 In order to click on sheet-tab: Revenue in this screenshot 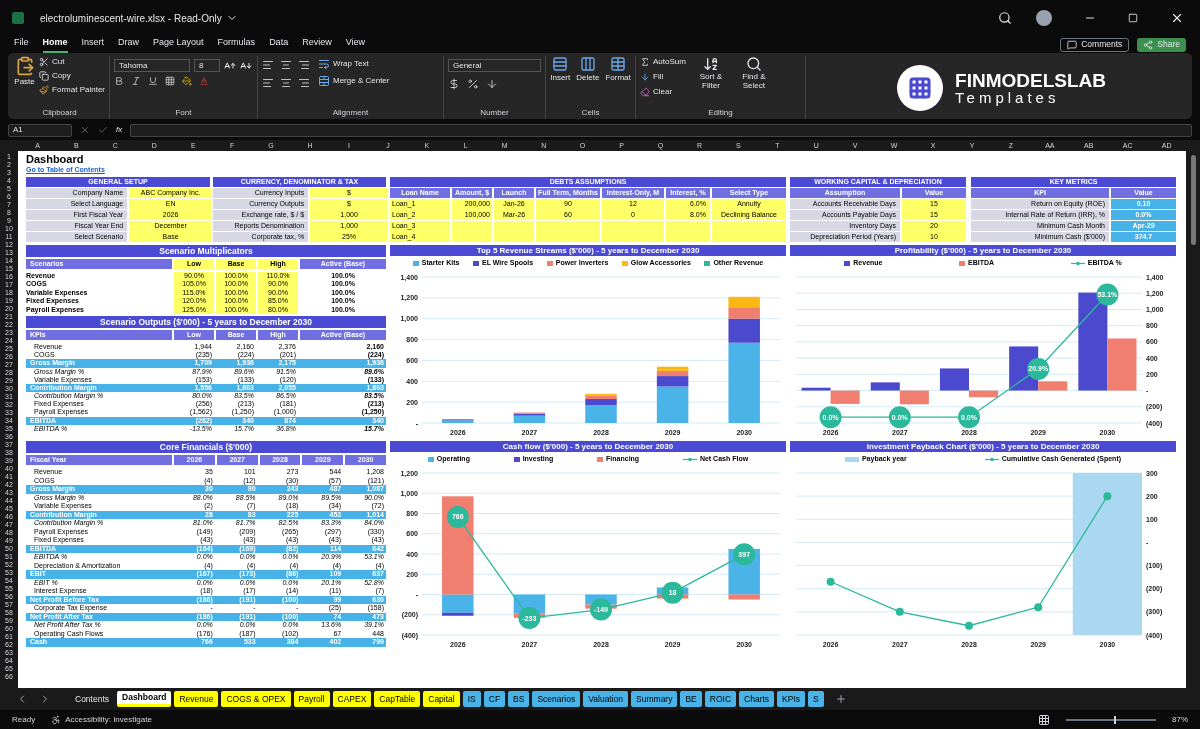, I will do `click(196, 699)`.